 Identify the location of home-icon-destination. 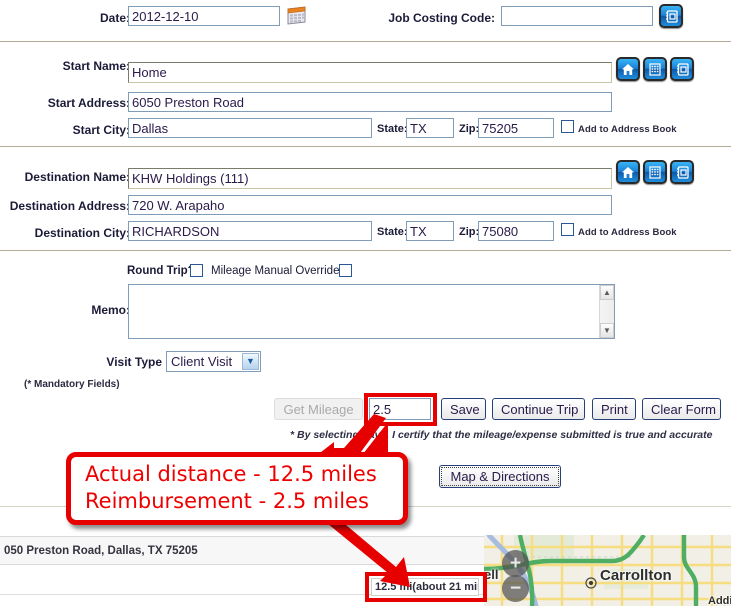
(628, 172).